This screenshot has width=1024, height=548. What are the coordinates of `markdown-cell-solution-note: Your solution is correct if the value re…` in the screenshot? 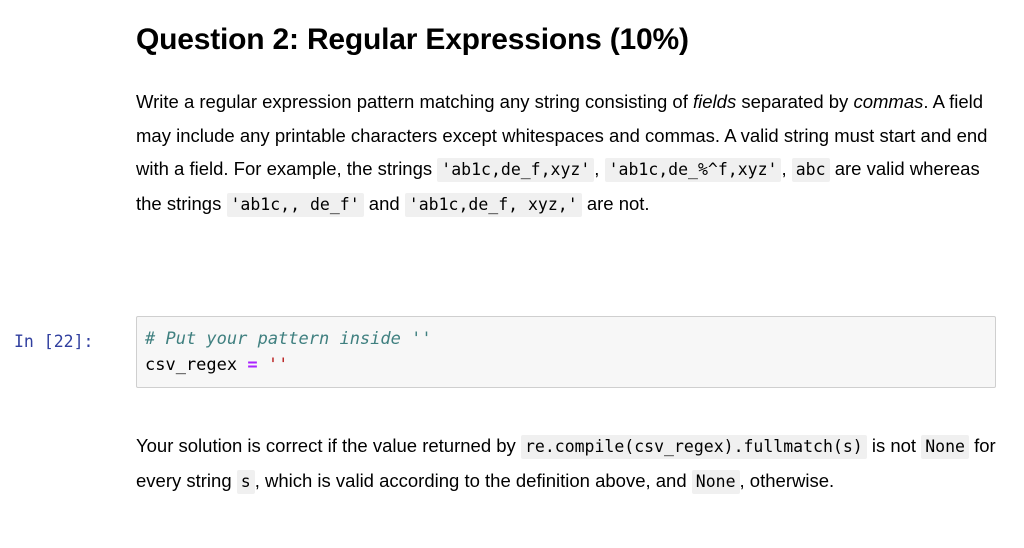 It's located at (567, 463).